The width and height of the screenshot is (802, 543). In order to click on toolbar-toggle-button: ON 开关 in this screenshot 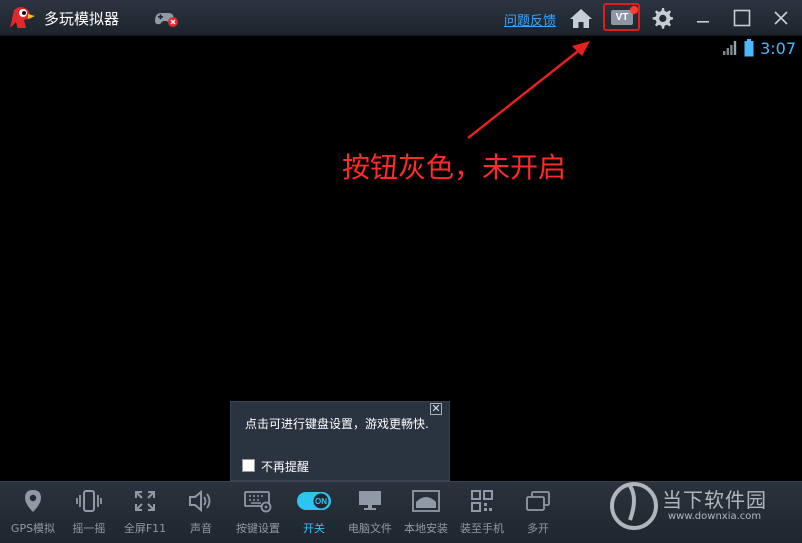, I will do `click(314, 513)`.